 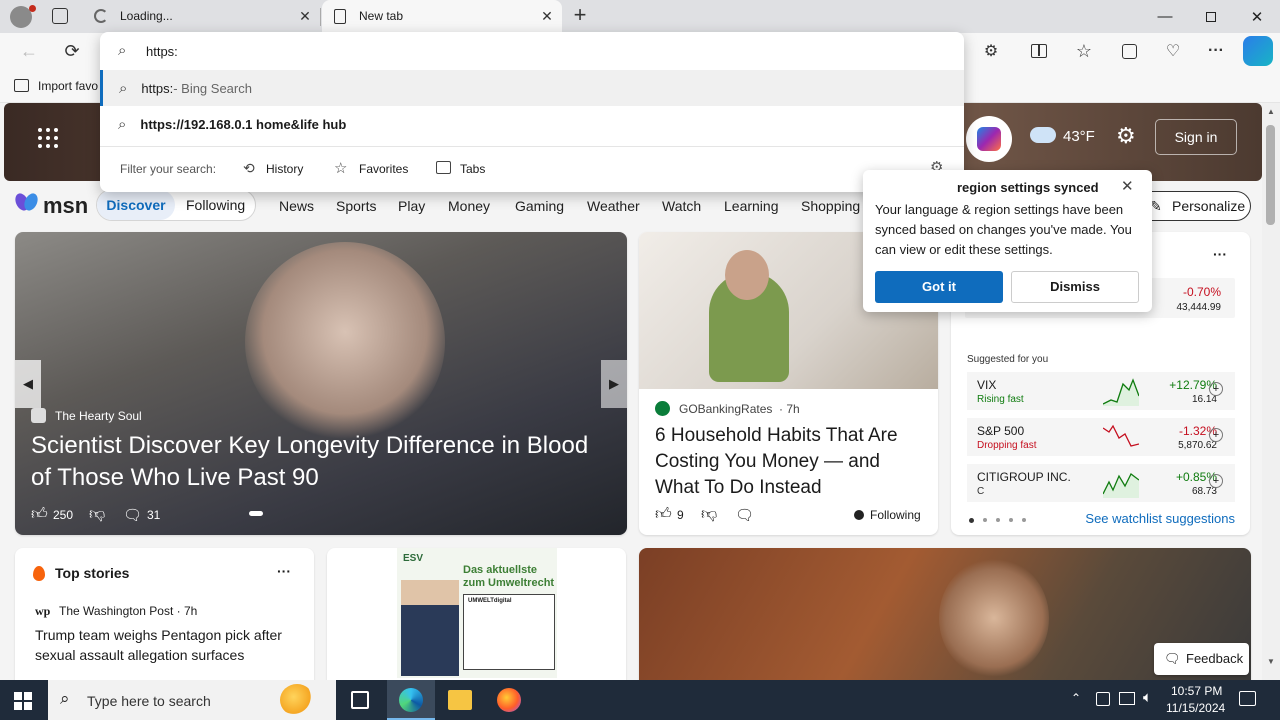 I want to click on sign-in-button: Sign in, so click(x=1196, y=137).